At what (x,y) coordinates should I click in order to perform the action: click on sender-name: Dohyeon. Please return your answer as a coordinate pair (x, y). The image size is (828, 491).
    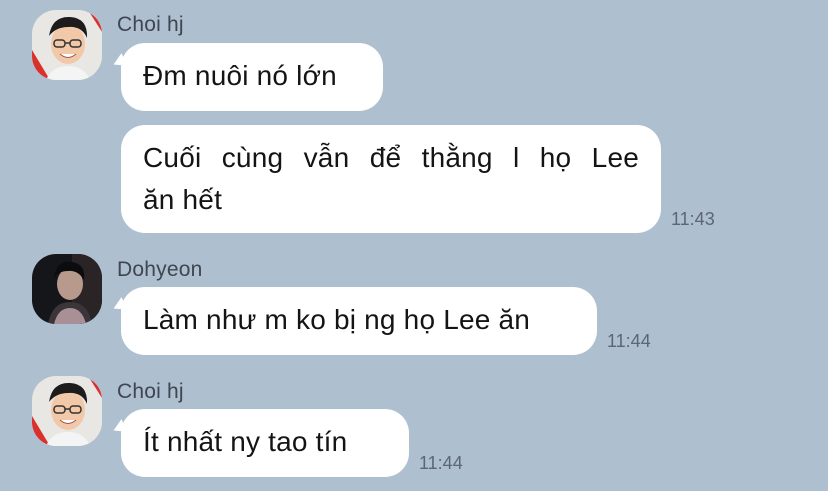
    Looking at the image, I should click on (160, 269).